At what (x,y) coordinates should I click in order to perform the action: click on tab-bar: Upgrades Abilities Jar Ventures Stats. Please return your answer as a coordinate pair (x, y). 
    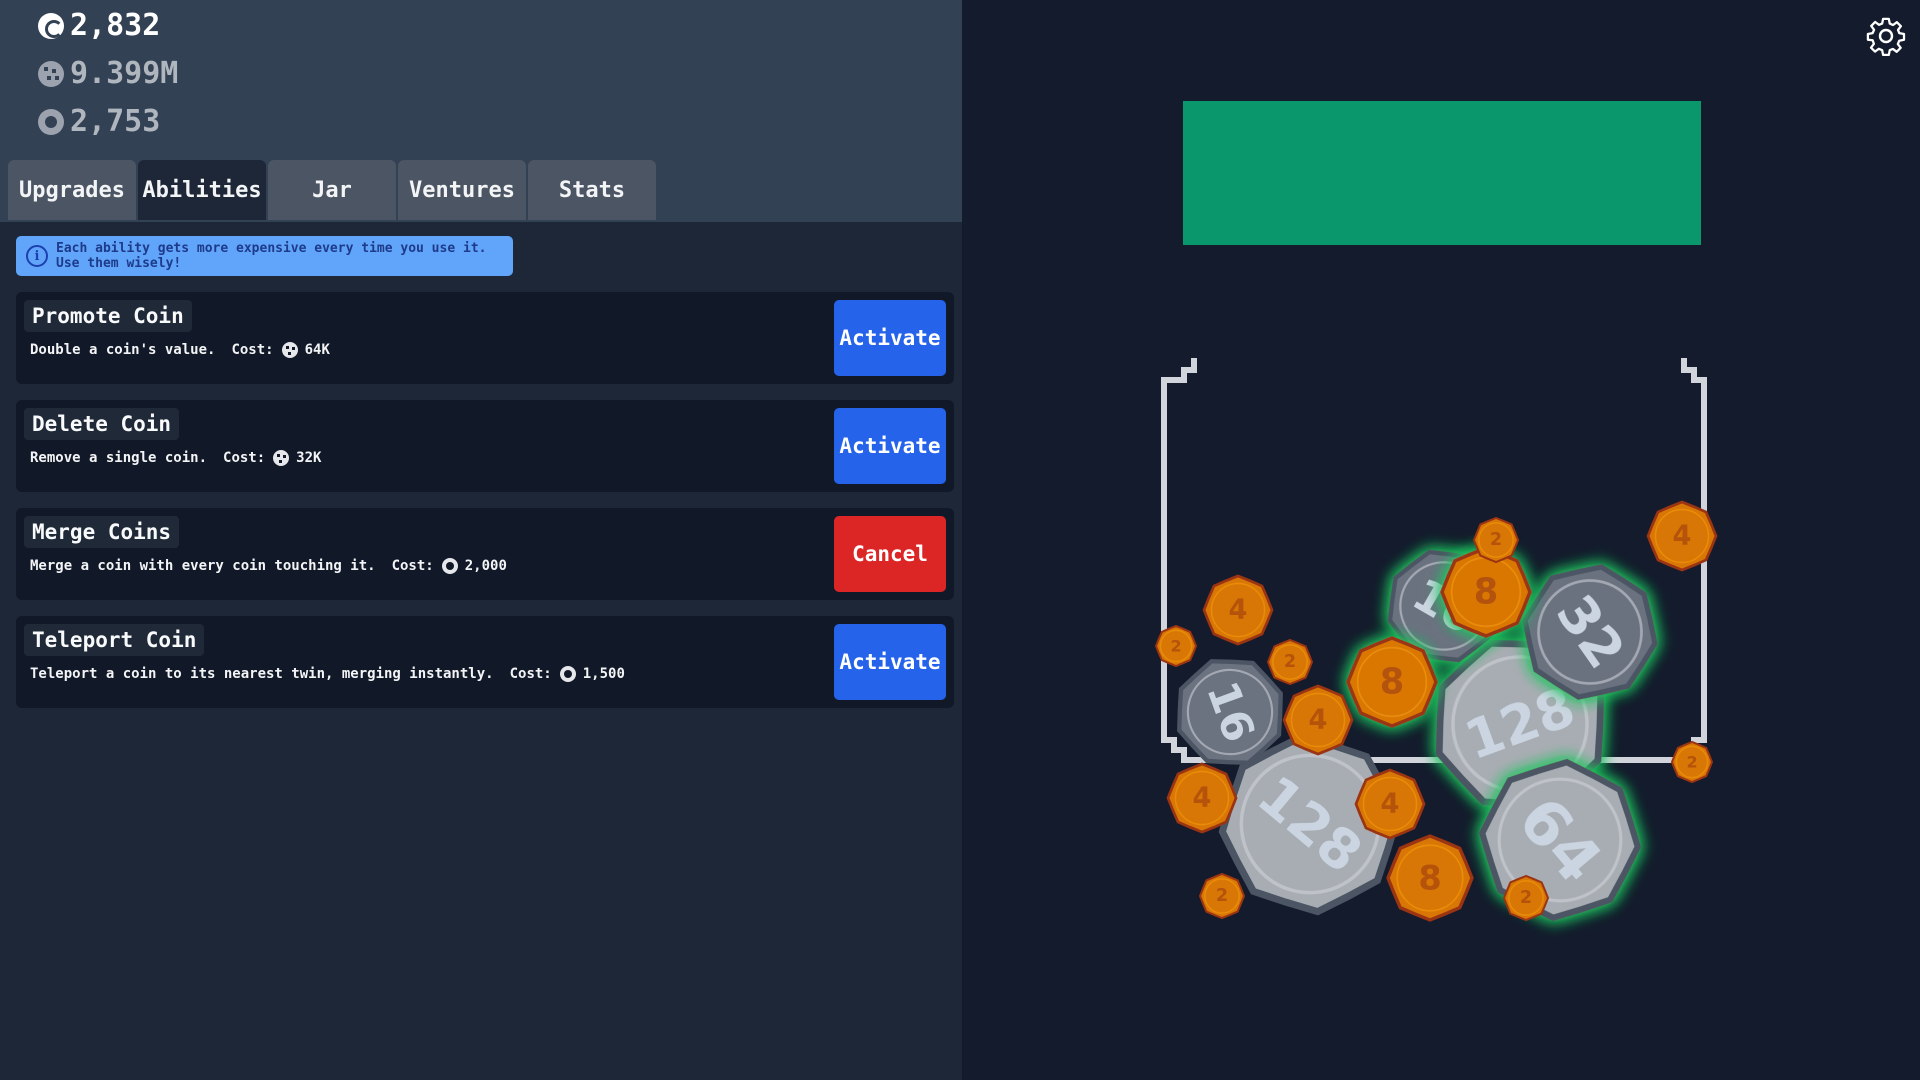
    Looking at the image, I should click on (332, 190).